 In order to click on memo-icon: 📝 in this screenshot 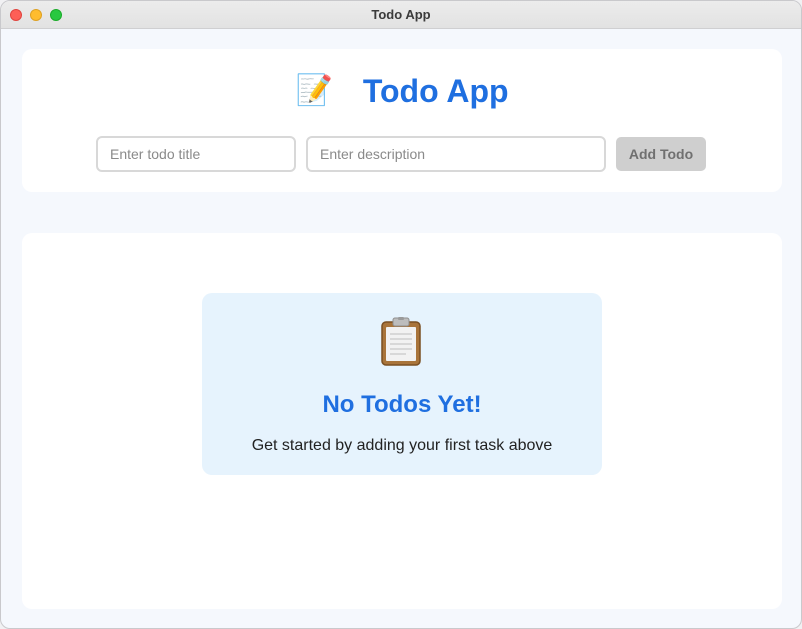, I will do `click(314, 90)`.